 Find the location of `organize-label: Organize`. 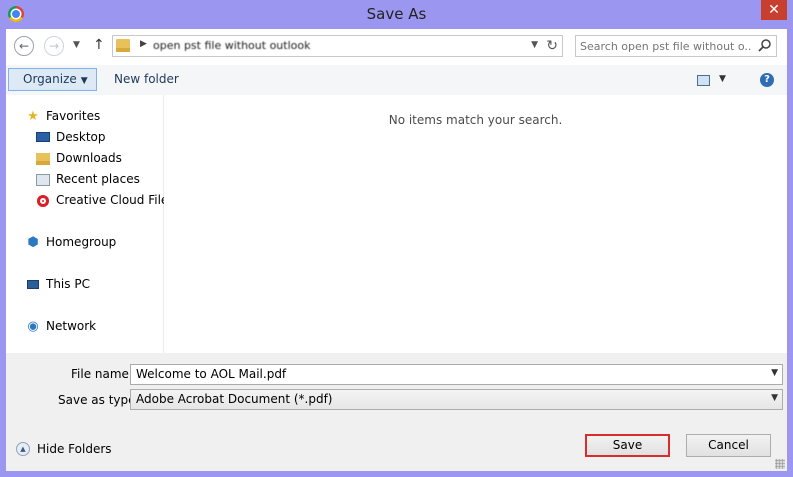

organize-label: Organize is located at coordinates (50, 79).